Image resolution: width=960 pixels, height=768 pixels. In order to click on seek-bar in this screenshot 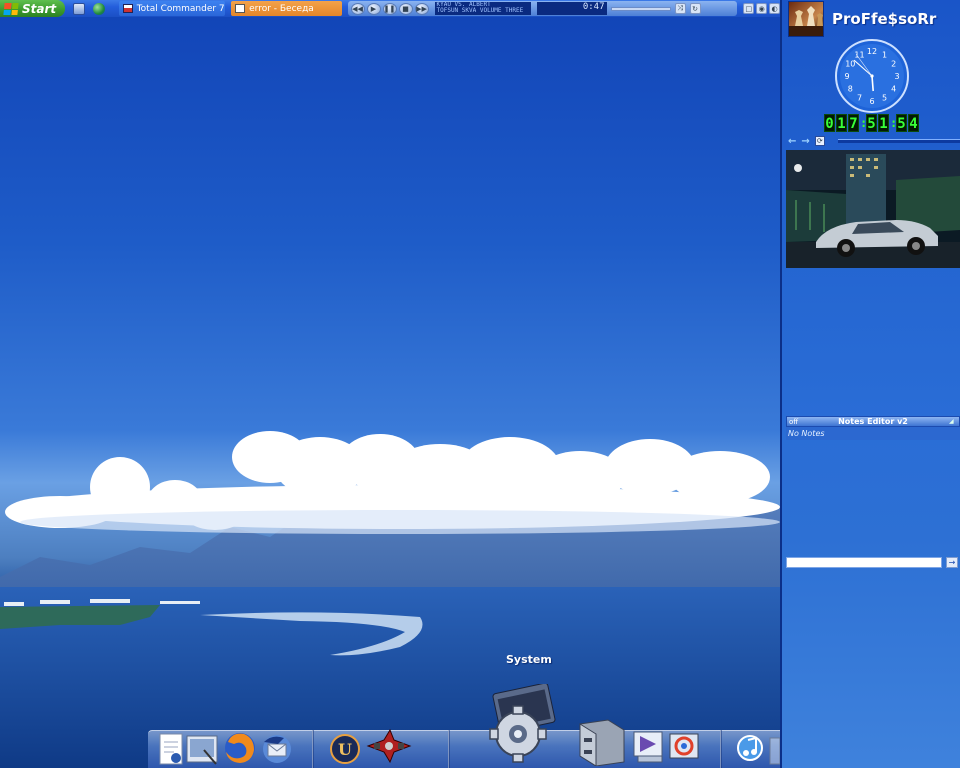, I will do `click(640, 8)`.